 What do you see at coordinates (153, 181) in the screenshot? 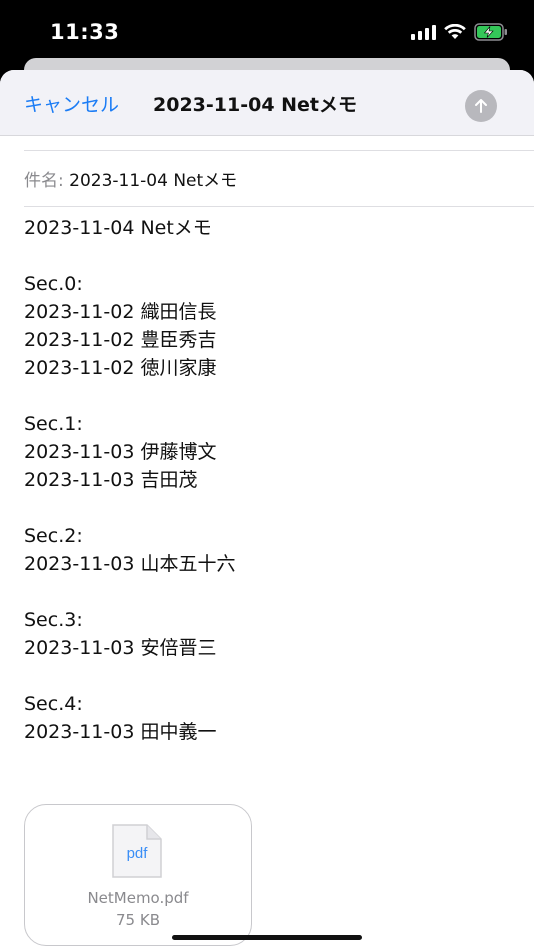
I see `subject-value: 2023-11-04 Netメモ` at bounding box center [153, 181].